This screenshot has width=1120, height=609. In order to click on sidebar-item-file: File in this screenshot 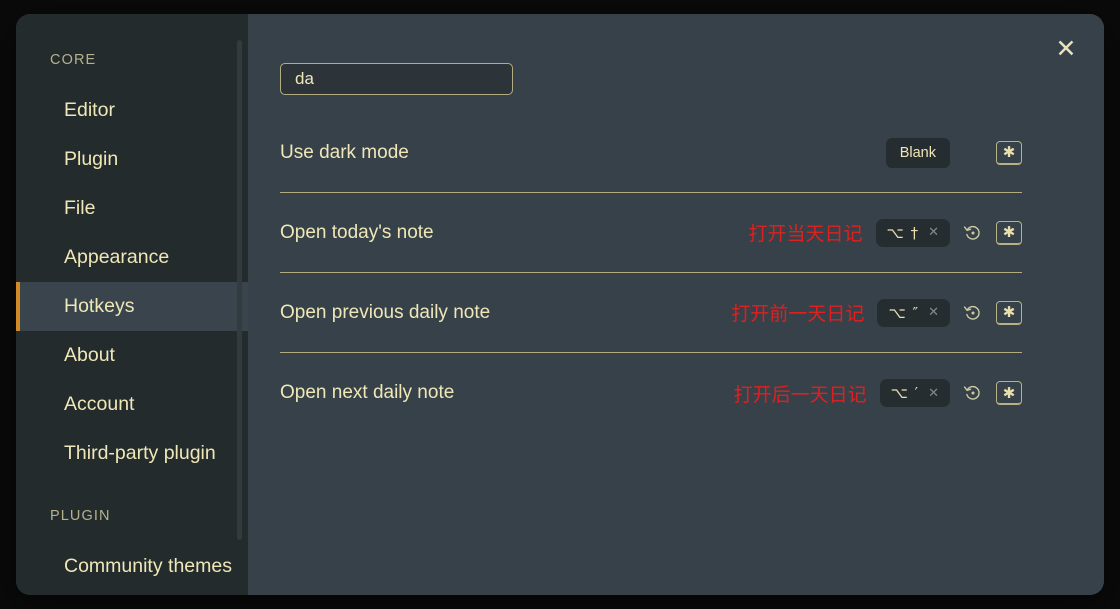, I will do `click(132, 208)`.